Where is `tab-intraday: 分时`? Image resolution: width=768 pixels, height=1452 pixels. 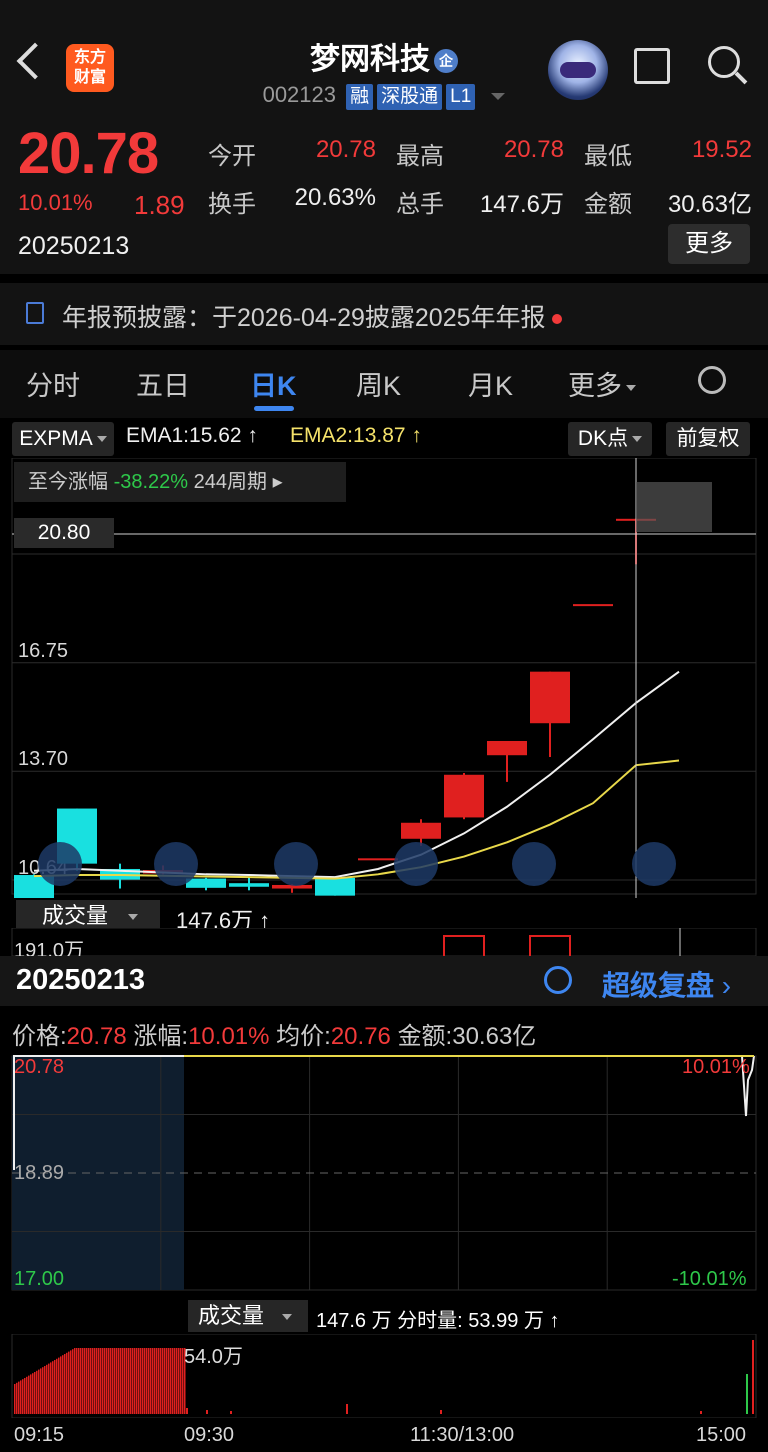
tab-intraday: 分时 is located at coordinates (53, 383).